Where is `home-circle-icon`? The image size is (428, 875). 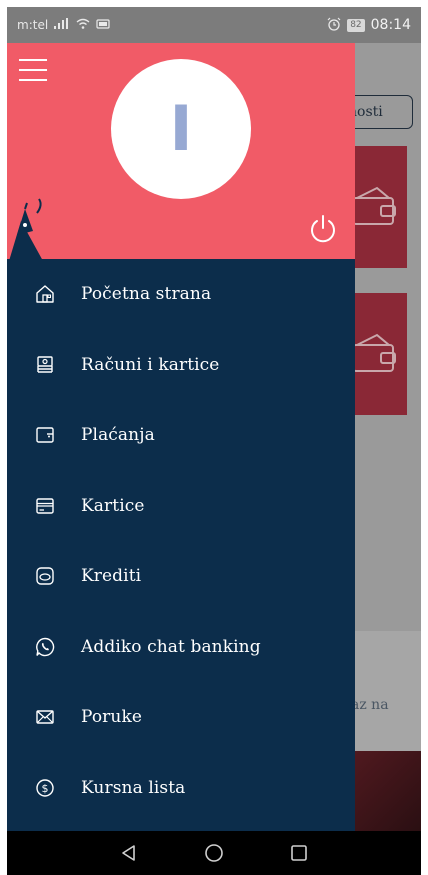 home-circle-icon is located at coordinates (214, 853).